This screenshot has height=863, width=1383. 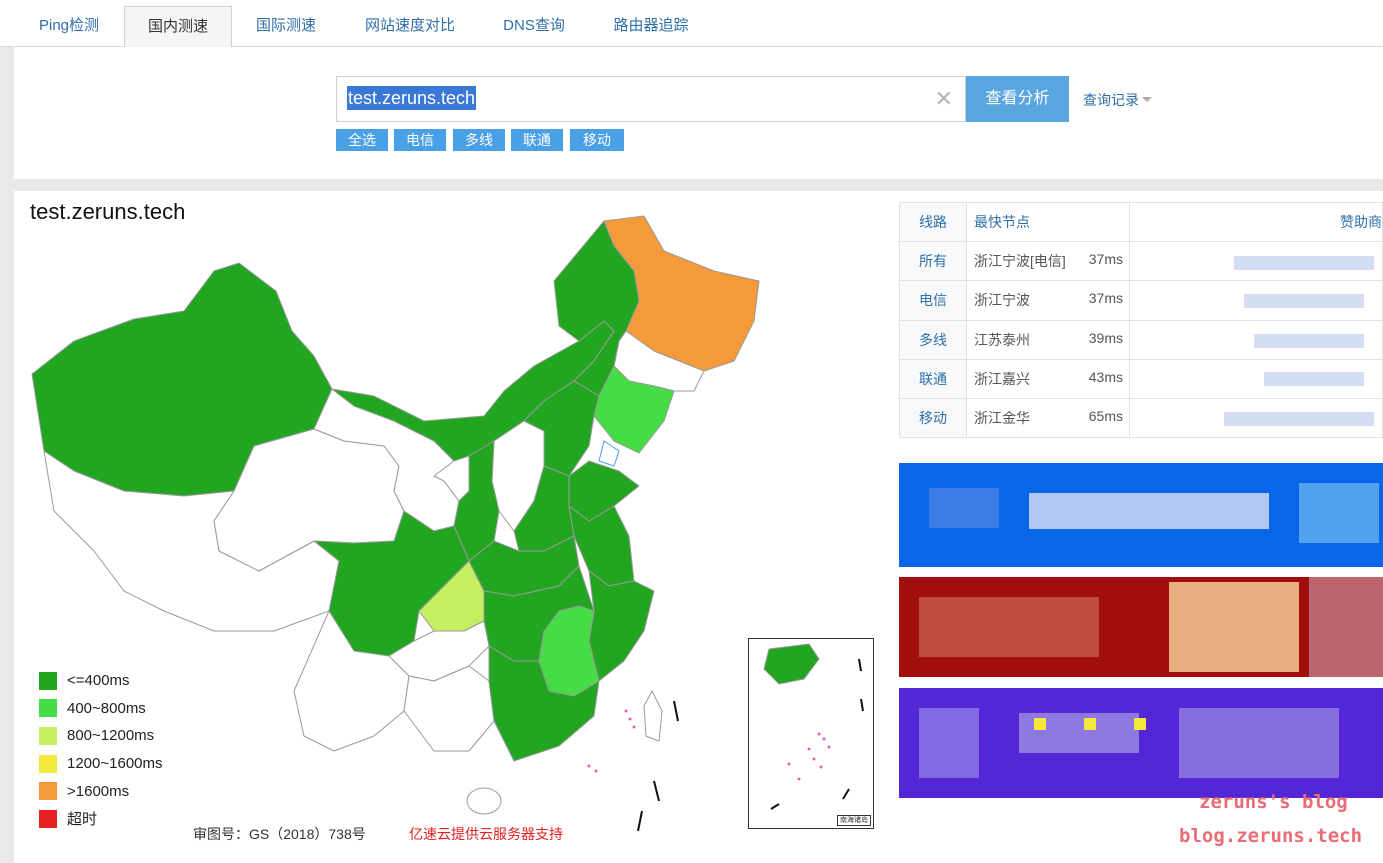 I want to click on sponsor-text-pixelated, so click(x=1303, y=341).